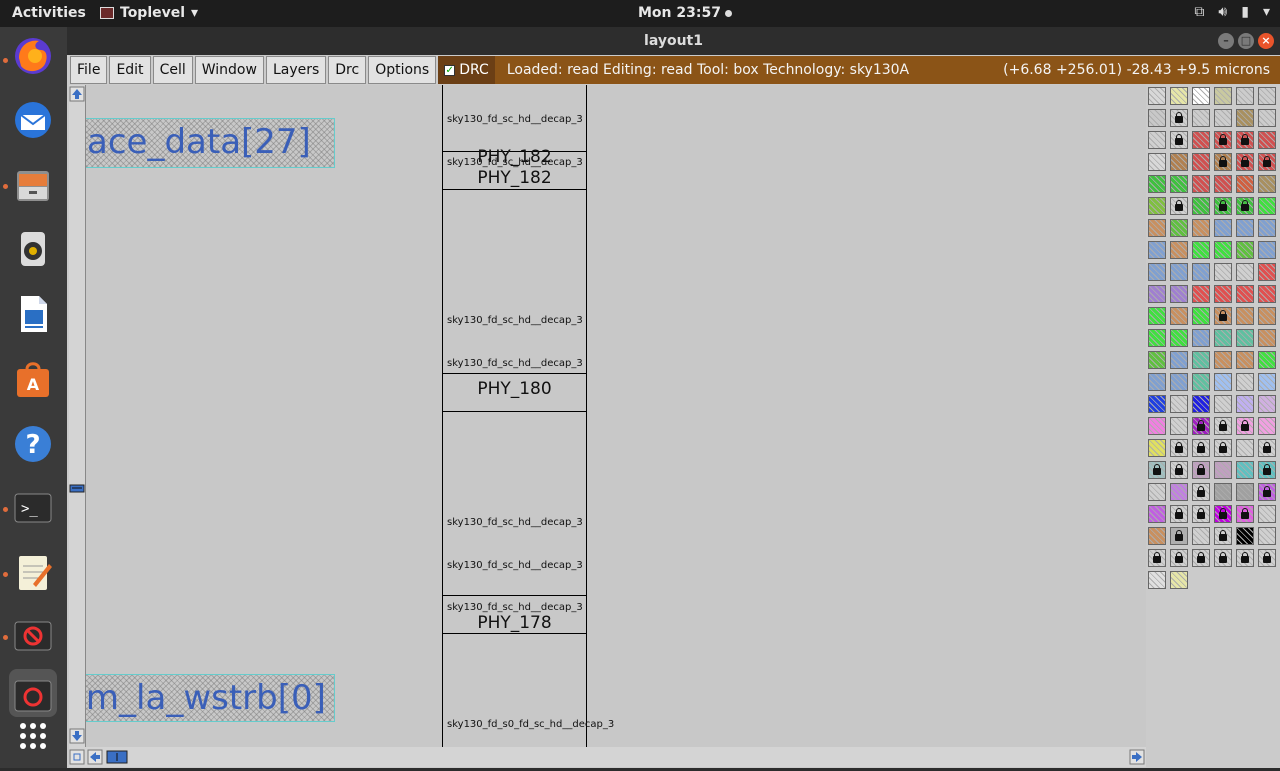 The width and height of the screenshot is (1280, 771). What do you see at coordinates (33, 572) in the screenshot?
I see `text-editor-icon` at bounding box center [33, 572].